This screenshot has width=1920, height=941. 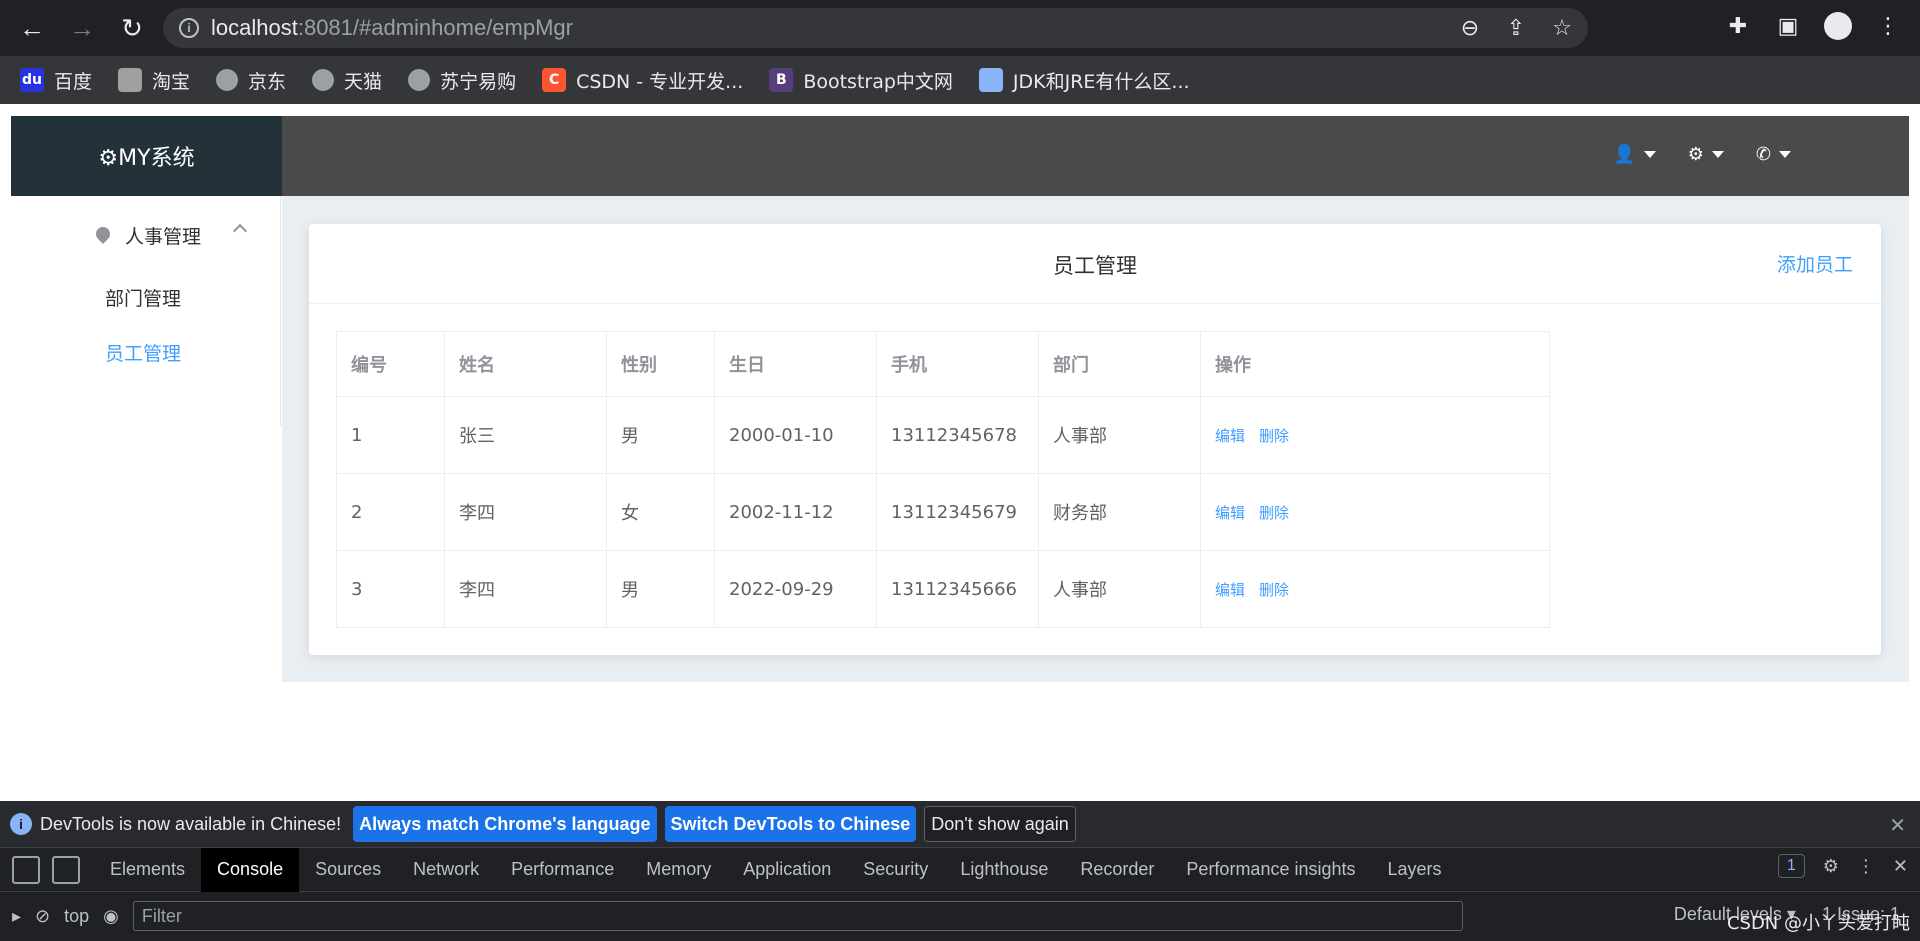 What do you see at coordinates (1706, 154) in the screenshot?
I see `settings-dropdown: ⚙` at bounding box center [1706, 154].